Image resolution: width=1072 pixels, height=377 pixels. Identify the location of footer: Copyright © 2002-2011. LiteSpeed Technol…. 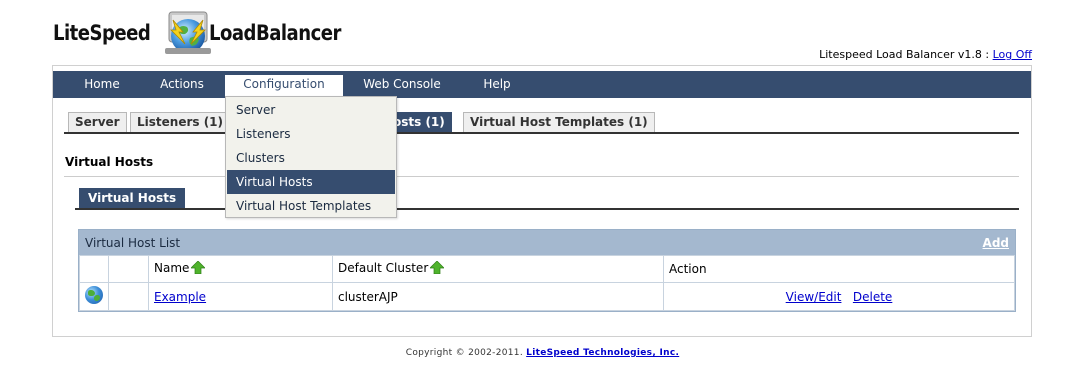
(536, 353).